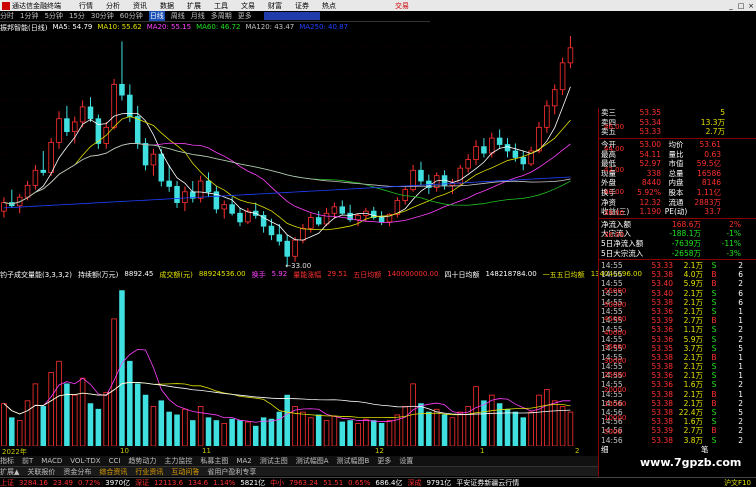  I want to click on zx-index-label: 中小, so click(277, 482).